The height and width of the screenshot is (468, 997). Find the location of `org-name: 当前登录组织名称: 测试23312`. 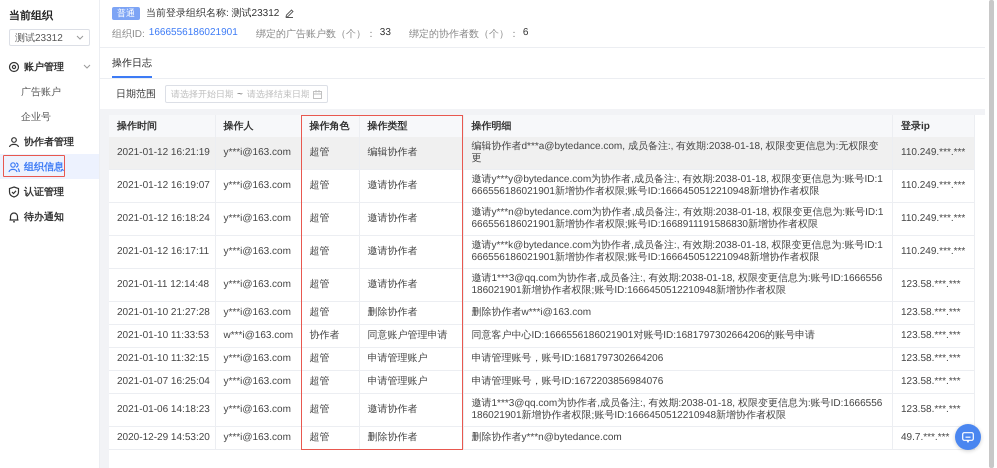

org-name: 当前登录组织名称: 测试23312 is located at coordinates (213, 13).